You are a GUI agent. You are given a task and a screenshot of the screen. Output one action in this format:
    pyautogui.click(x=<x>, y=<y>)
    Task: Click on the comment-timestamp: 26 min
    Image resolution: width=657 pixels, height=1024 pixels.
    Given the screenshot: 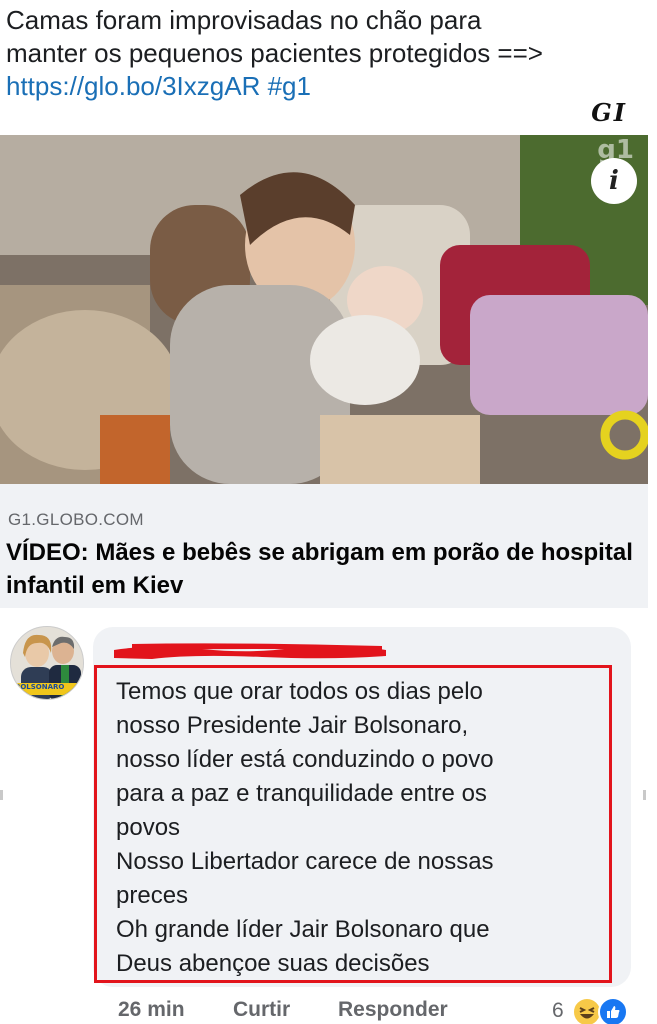 What is the action you would take?
    pyautogui.click(x=151, y=1010)
    